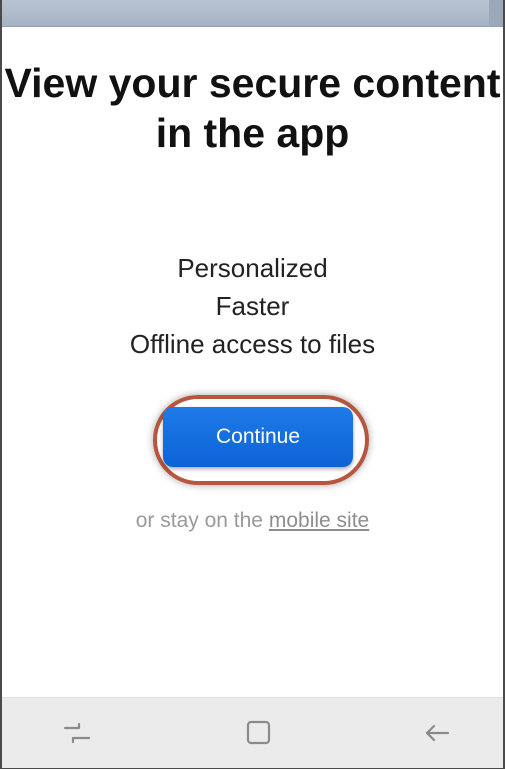 The width and height of the screenshot is (505, 769). What do you see at coordinates (252, 268) in the screenshot?
I see `feature-item: Personalized` at bounding box center [252, 268].